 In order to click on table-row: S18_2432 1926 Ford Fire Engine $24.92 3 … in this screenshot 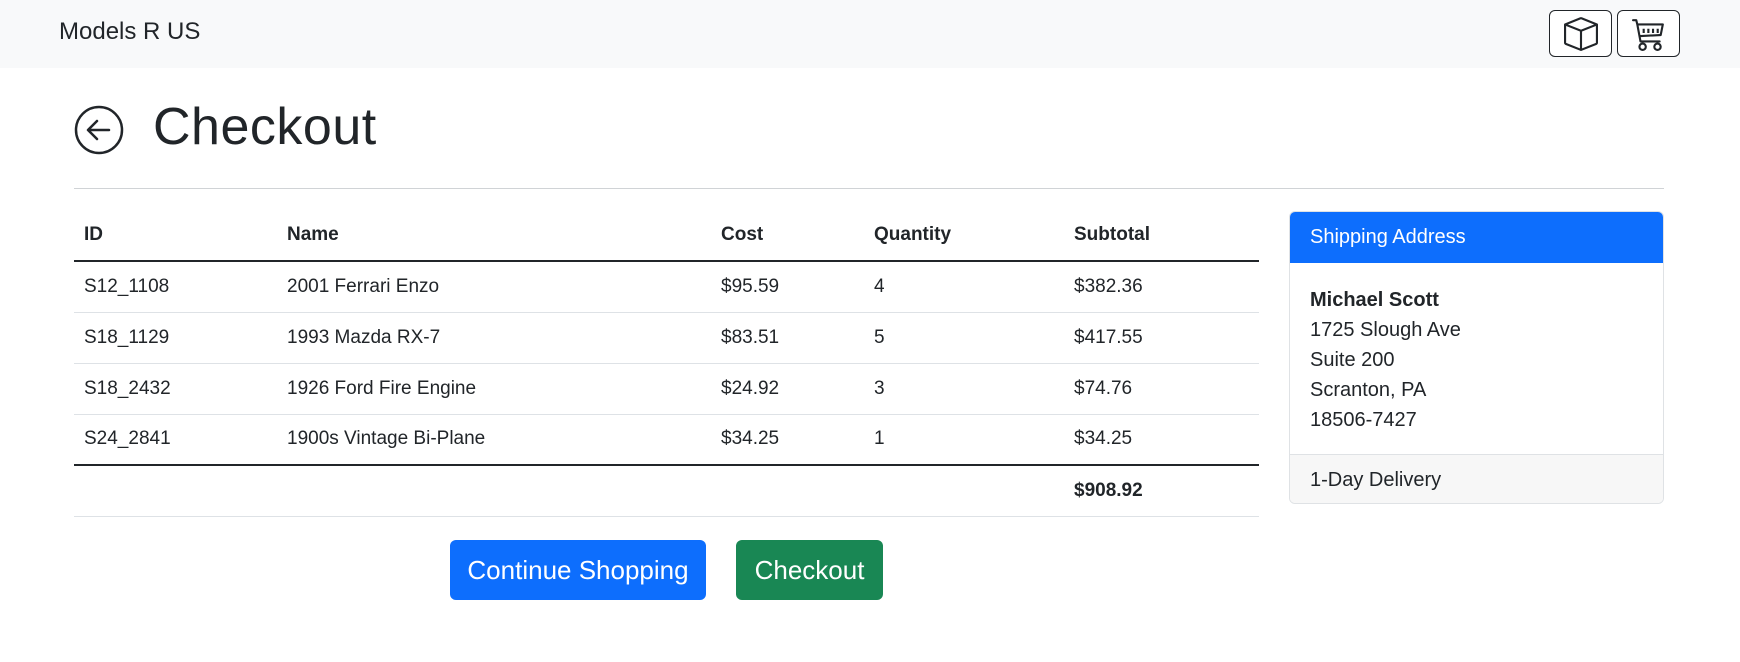, I will do `click(666, 389)`.